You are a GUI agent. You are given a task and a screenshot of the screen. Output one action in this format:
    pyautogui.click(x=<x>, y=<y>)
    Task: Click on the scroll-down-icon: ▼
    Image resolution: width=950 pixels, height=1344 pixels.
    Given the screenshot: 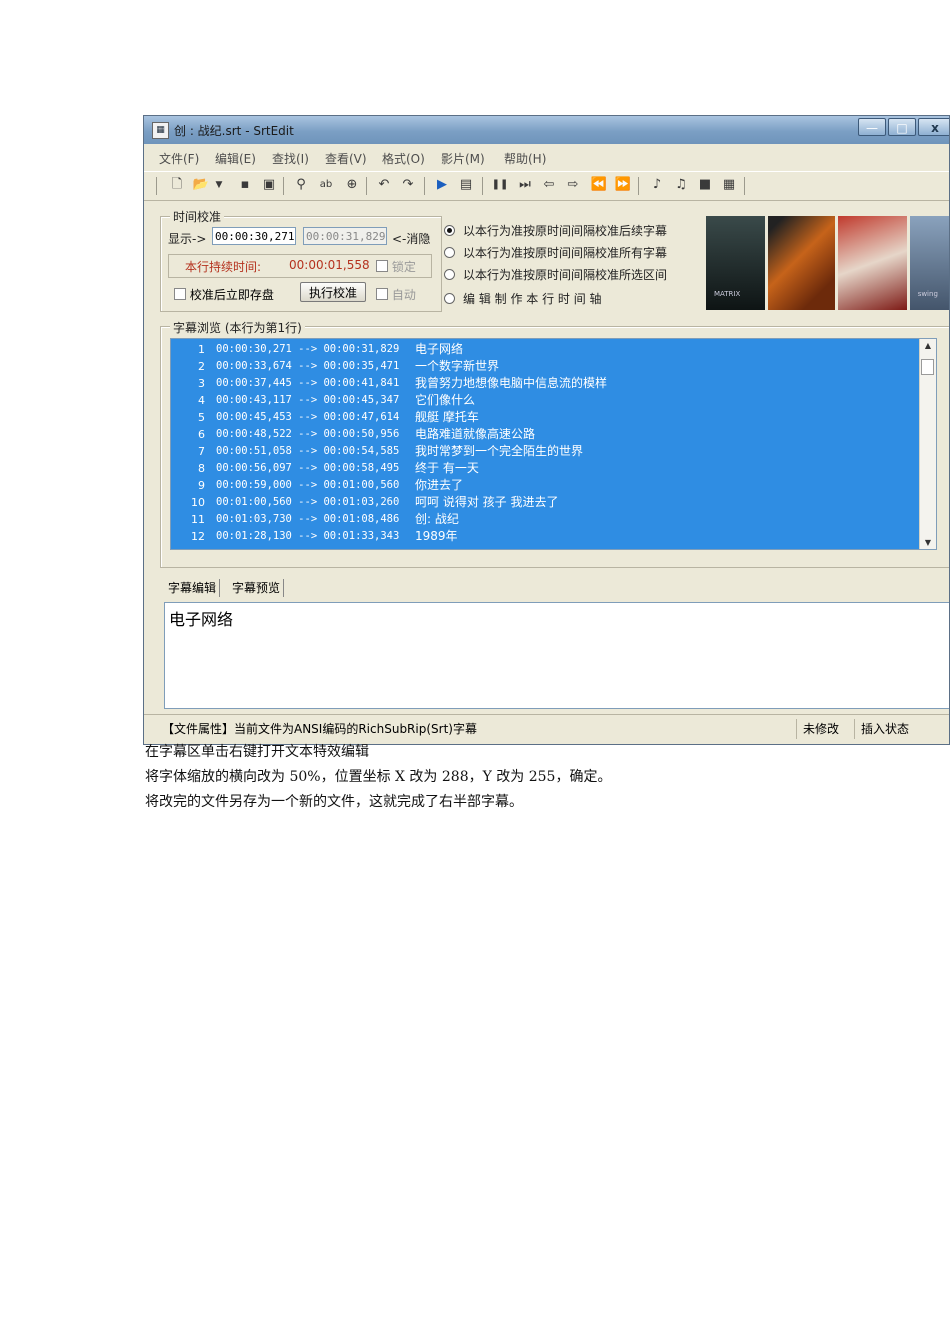 What is the action you would take?
    pyautogui.click(x=928, y=542)
    